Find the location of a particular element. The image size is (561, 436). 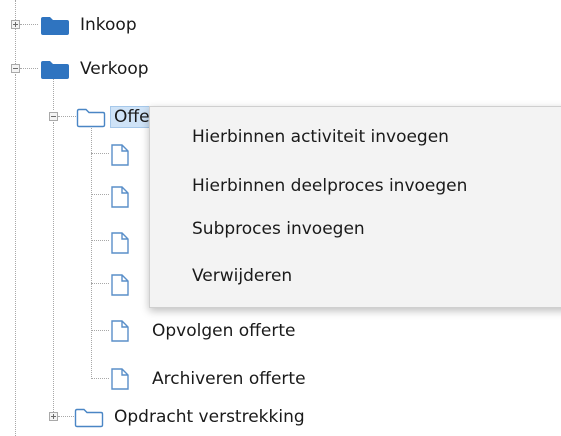

tree-node-opvolgen-offerte: Opvolgen offerte is located at coordinates (200, 331).